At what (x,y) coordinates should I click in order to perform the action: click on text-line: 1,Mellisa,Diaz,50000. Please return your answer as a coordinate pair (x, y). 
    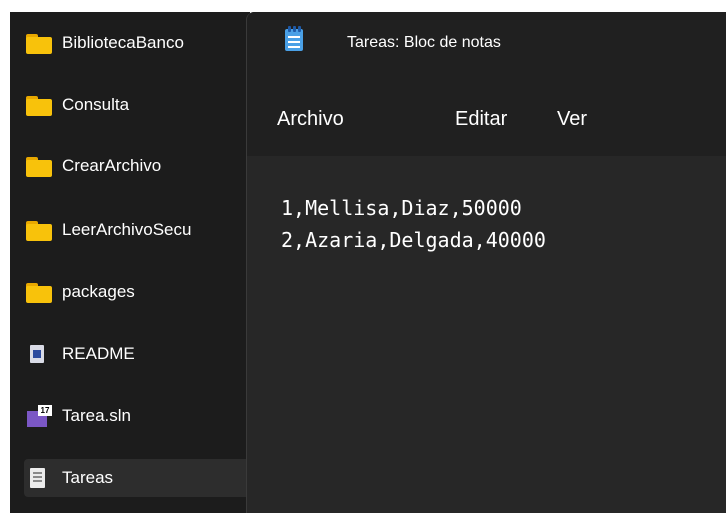
    Looking at the image, I should click on (401, 208).